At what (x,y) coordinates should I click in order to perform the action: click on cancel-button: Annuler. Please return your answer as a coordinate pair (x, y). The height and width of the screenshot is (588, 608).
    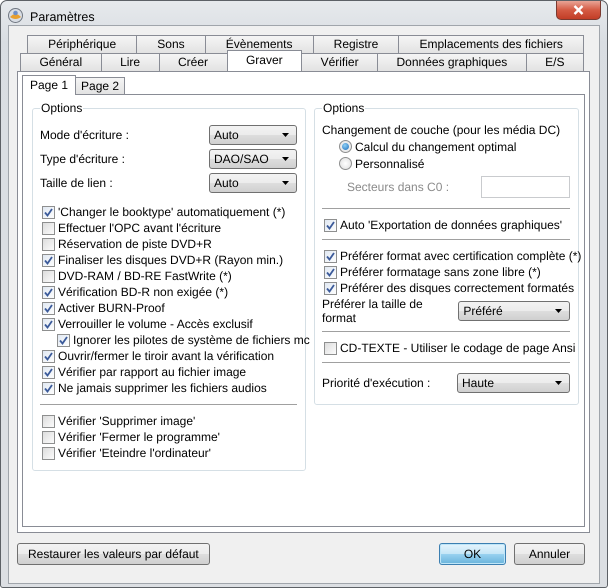
    Looking at the image, I should click on (549, 554).